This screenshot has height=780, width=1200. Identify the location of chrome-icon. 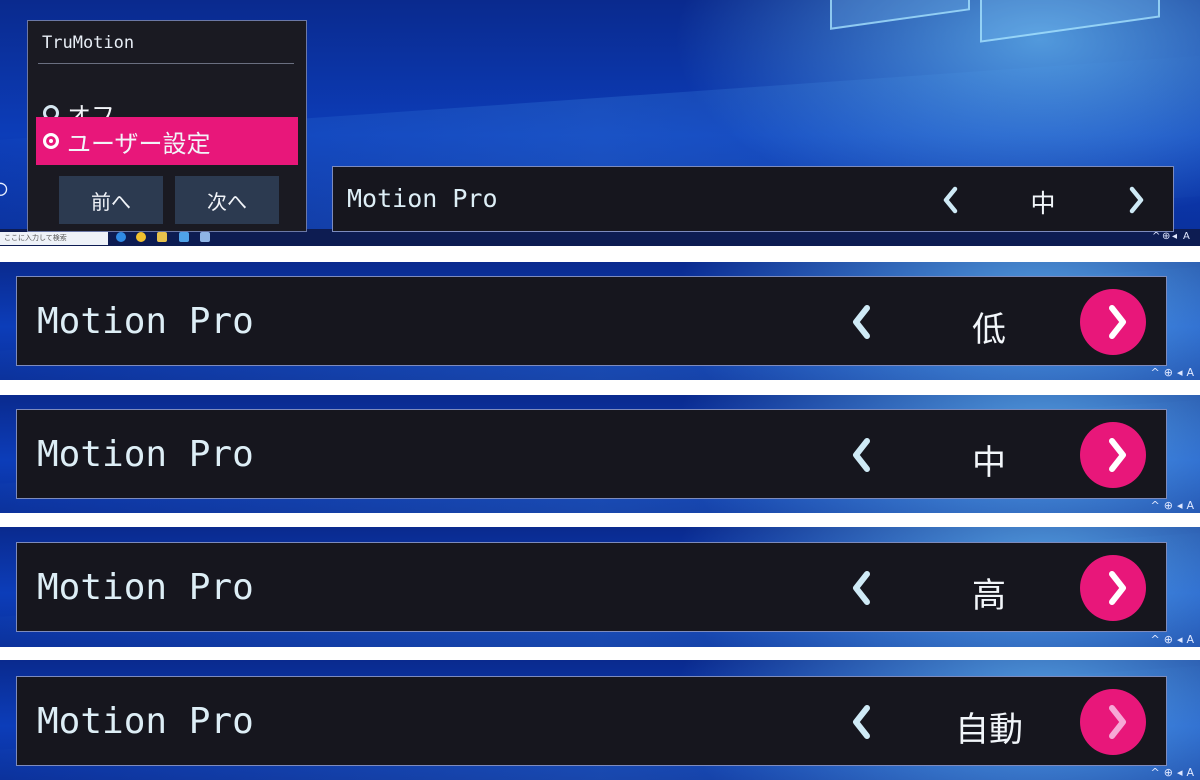
(141, 237).